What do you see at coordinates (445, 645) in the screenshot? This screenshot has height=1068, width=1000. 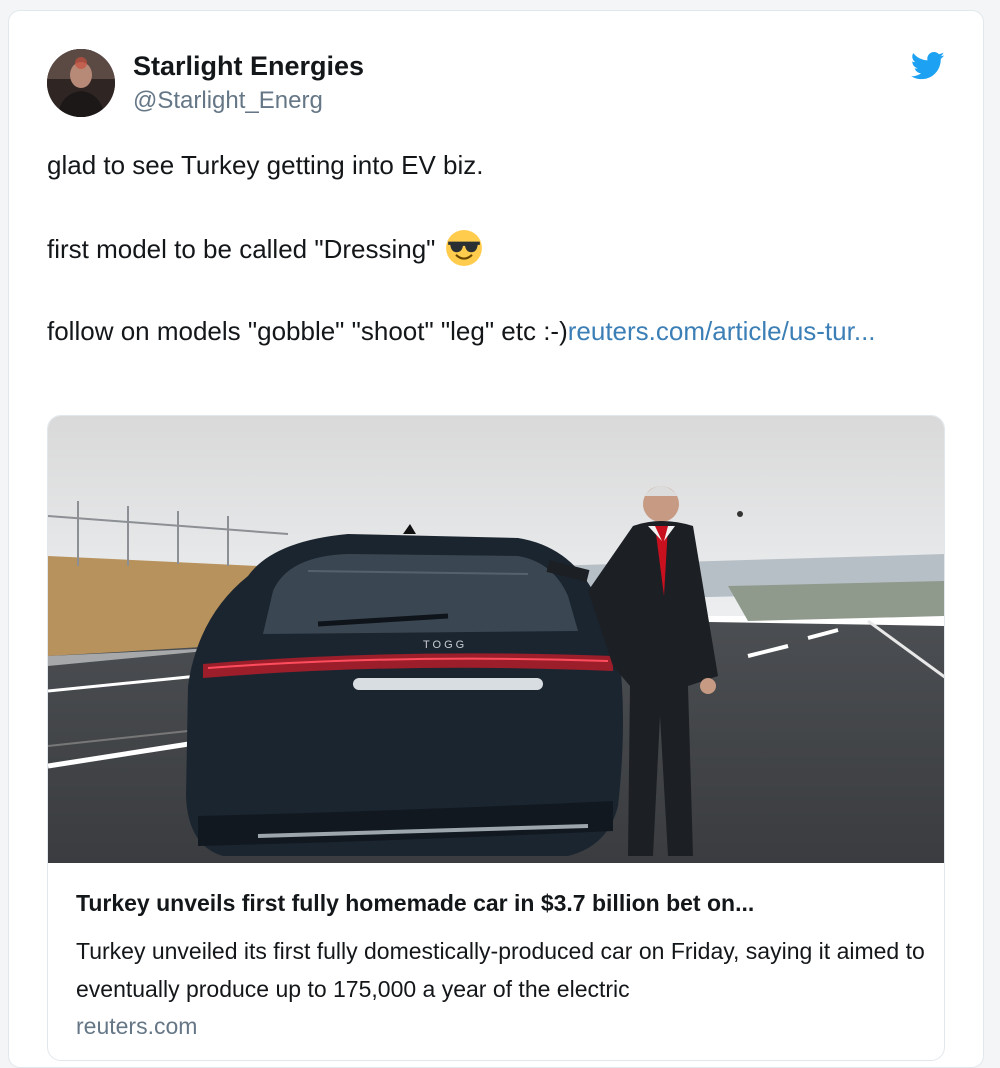 I see `car-badge-text: TOGG` at bounding box center [445, 645].